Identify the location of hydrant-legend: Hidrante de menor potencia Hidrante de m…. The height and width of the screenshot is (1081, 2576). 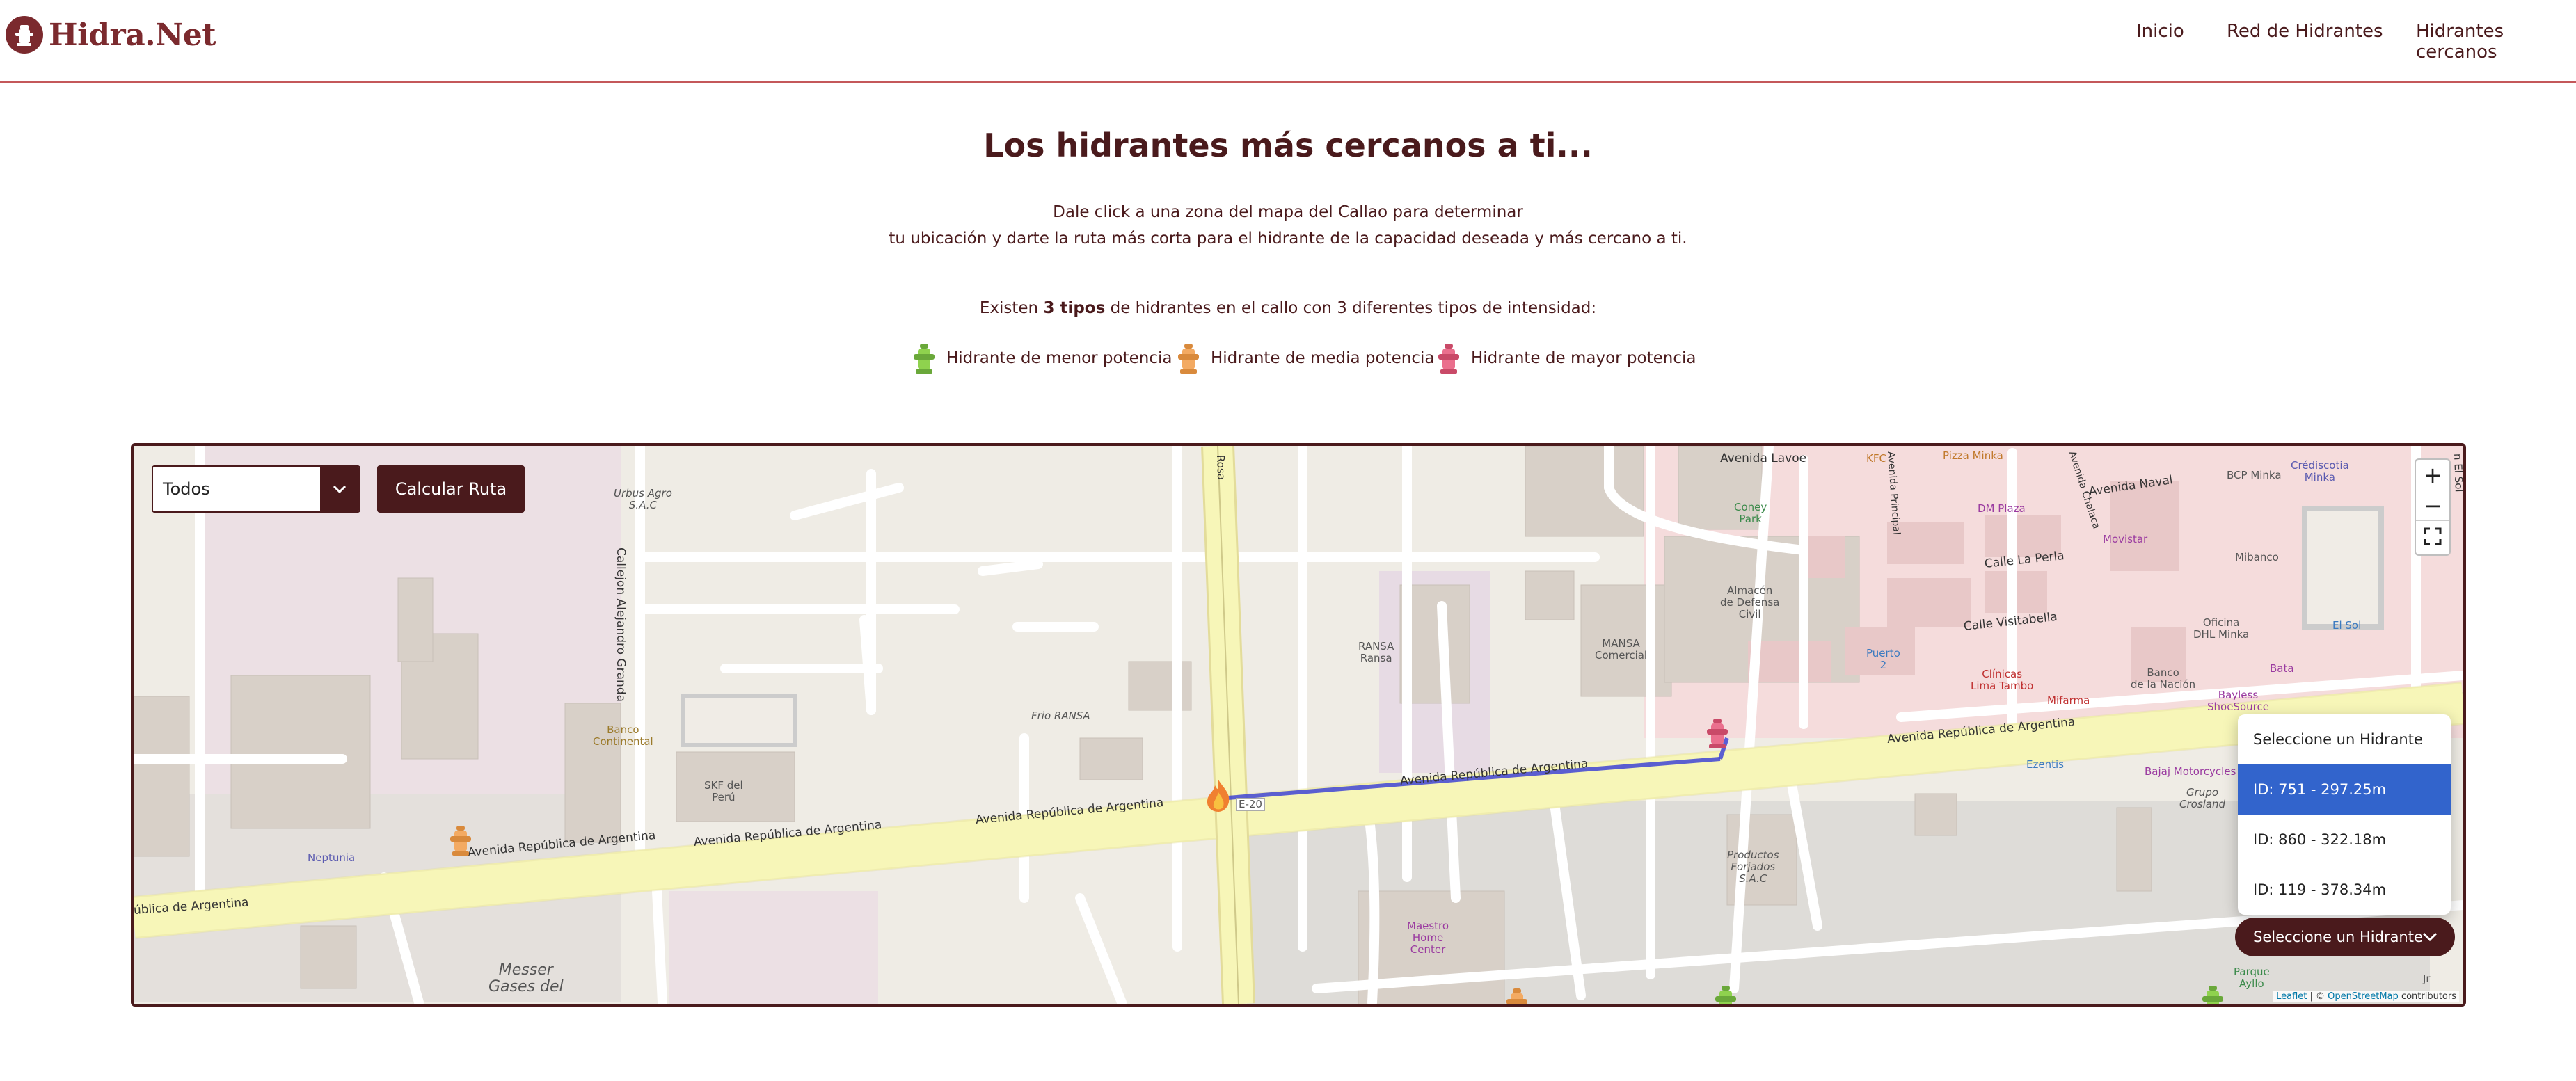
(1312, 358).